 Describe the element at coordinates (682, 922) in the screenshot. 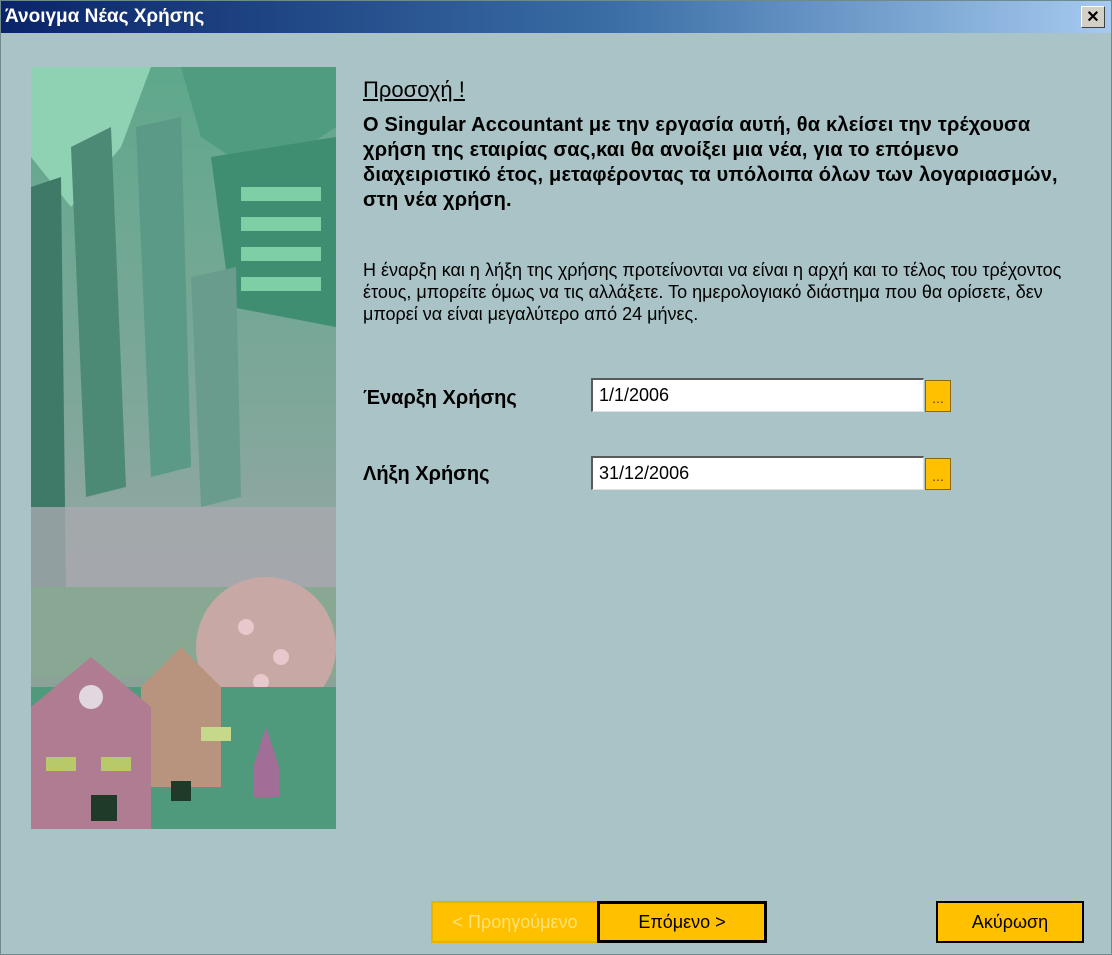

I see `next-button: Επόμενο >` at that location.